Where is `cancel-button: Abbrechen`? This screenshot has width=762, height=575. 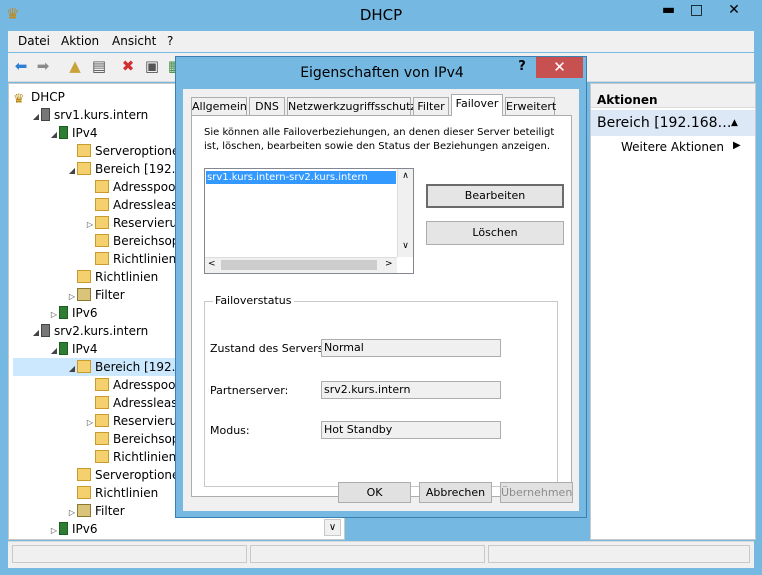 cancel-button: Abbrechen is located at coordinates (455, 492).